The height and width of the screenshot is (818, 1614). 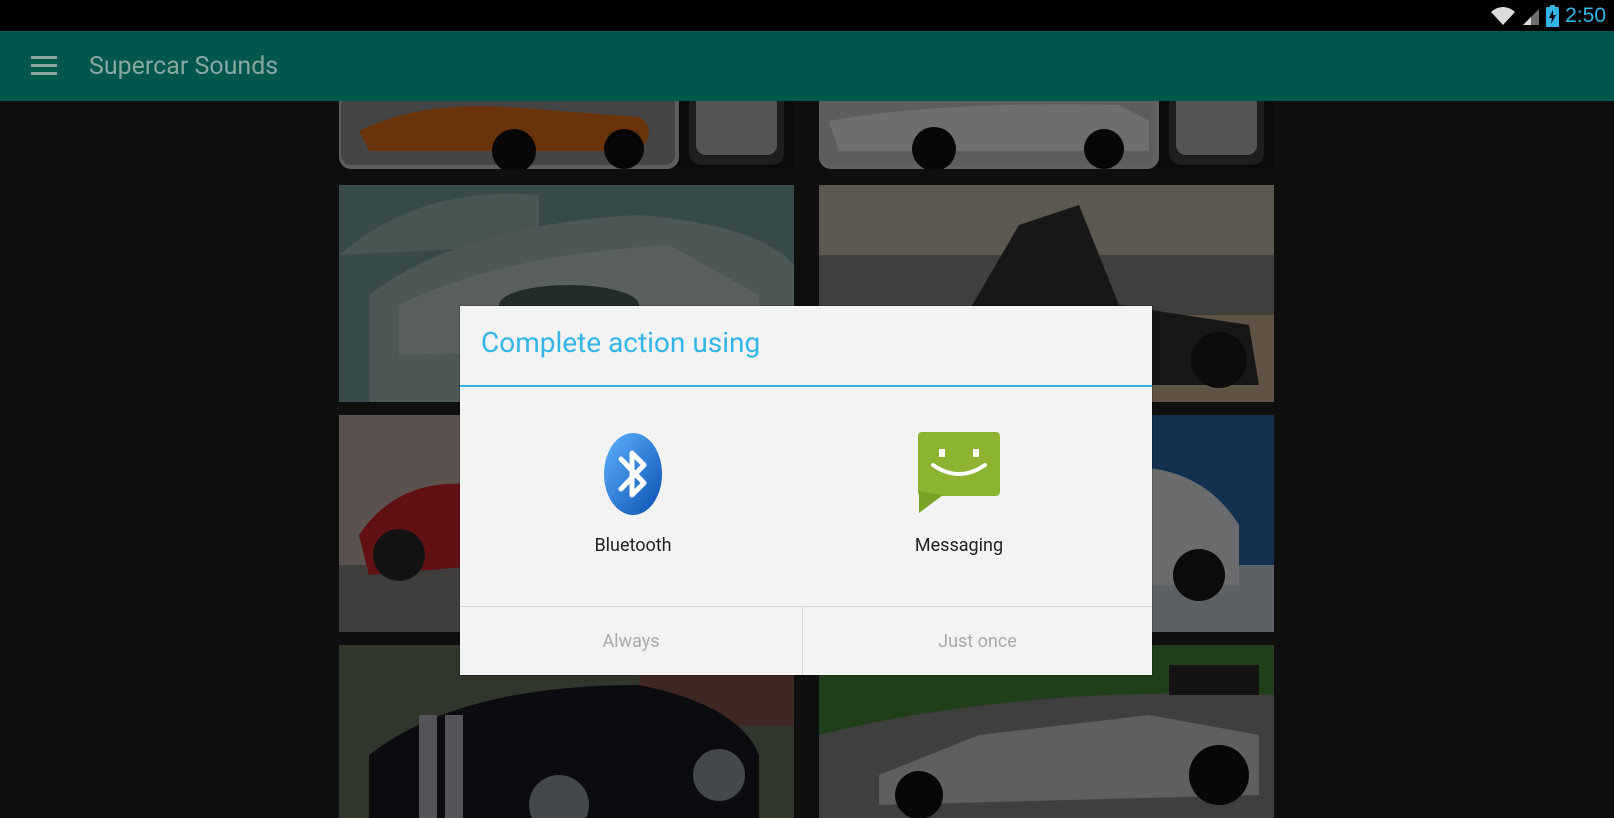 I want to click on signal-icon, so click(x=1531, y=16).